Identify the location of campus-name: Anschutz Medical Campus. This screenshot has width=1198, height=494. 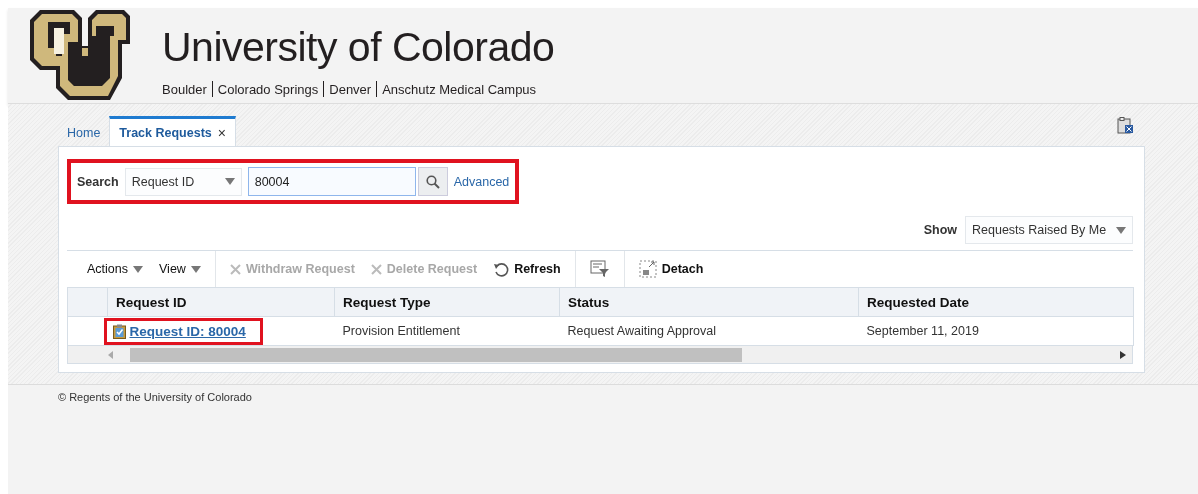
(459, 89).